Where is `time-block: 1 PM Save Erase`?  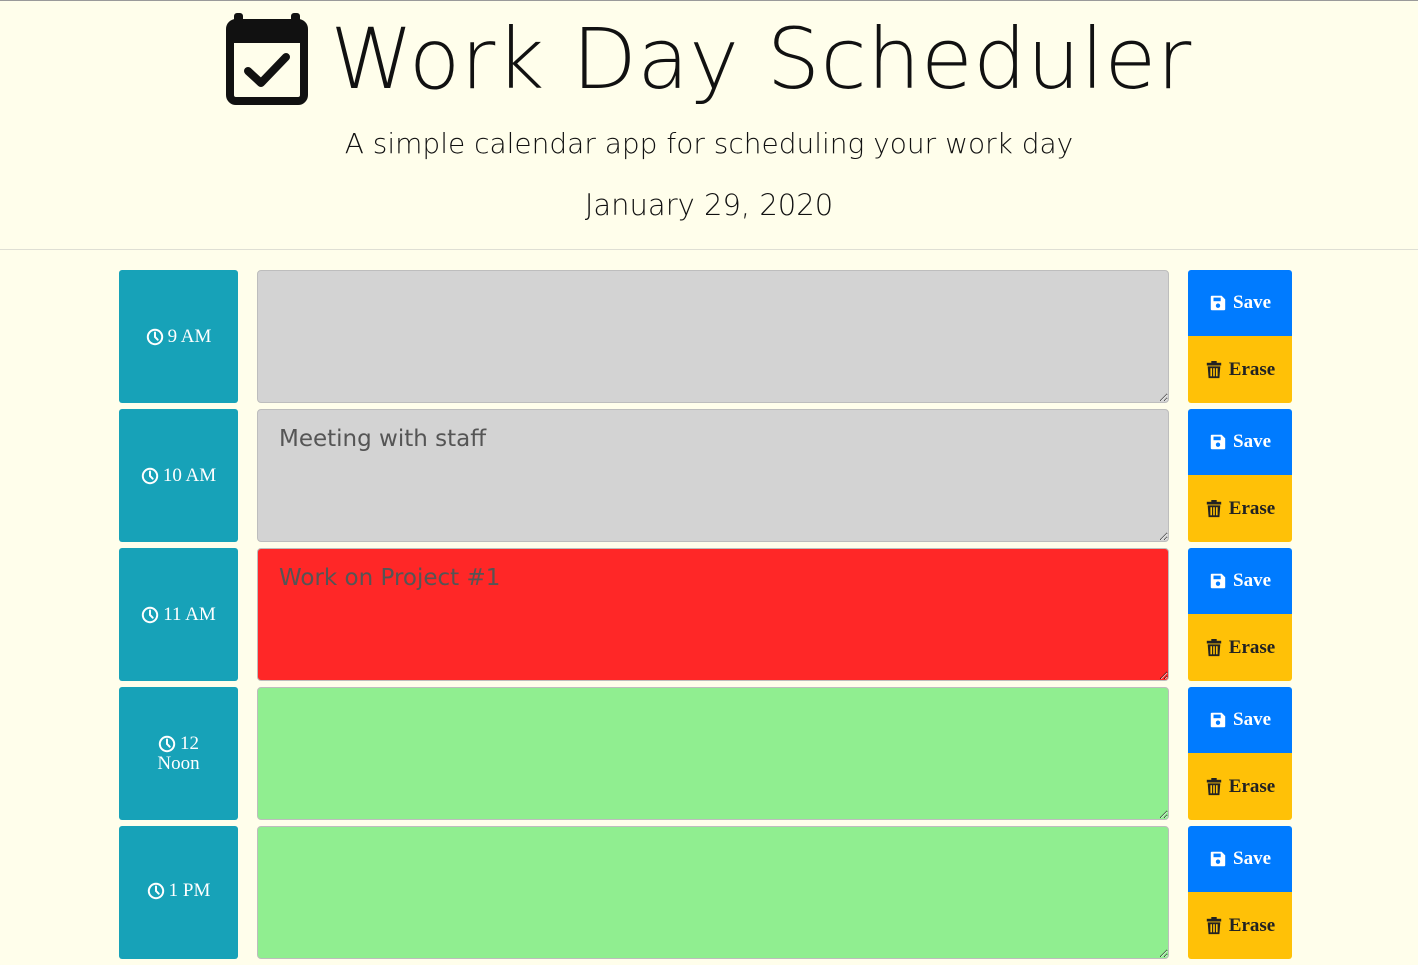
time-block: 1 PM Save Erase is located at coordinates (709, 895).